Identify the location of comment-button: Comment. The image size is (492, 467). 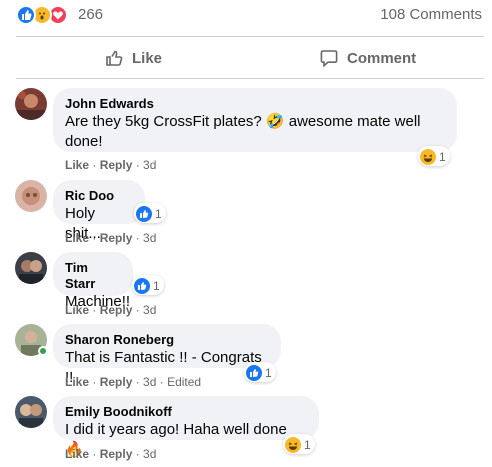
(367, 58).